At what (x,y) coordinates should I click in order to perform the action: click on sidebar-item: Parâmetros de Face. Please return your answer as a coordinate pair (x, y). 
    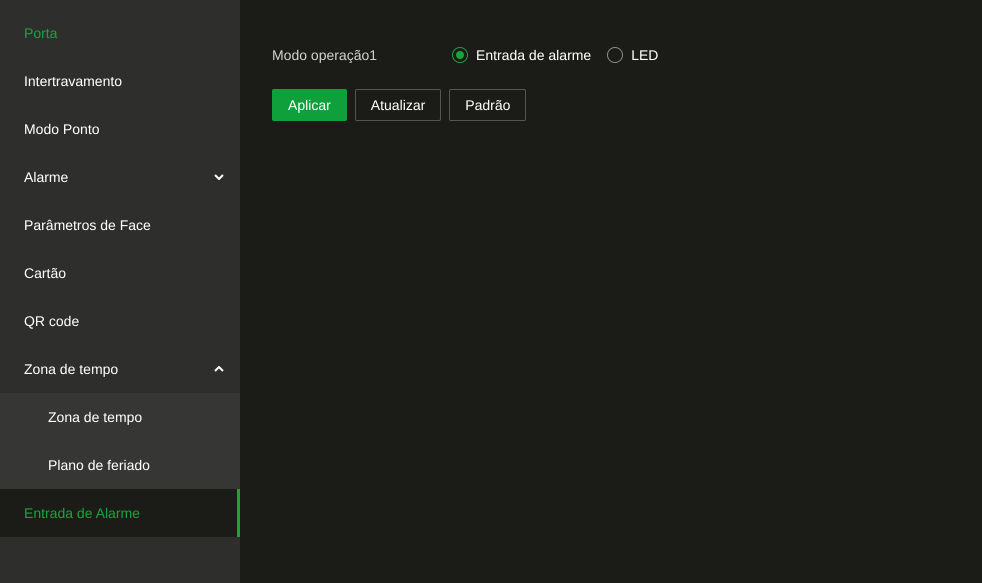
    Looking at the image, I should click on (120, 225).